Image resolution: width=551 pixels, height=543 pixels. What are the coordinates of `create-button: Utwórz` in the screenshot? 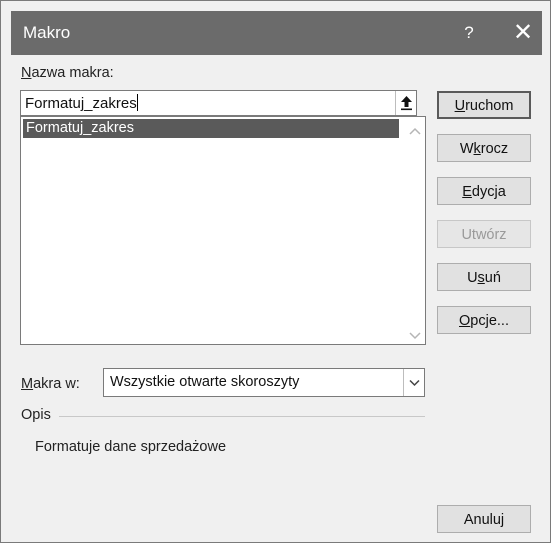 It's located at (484, 234).